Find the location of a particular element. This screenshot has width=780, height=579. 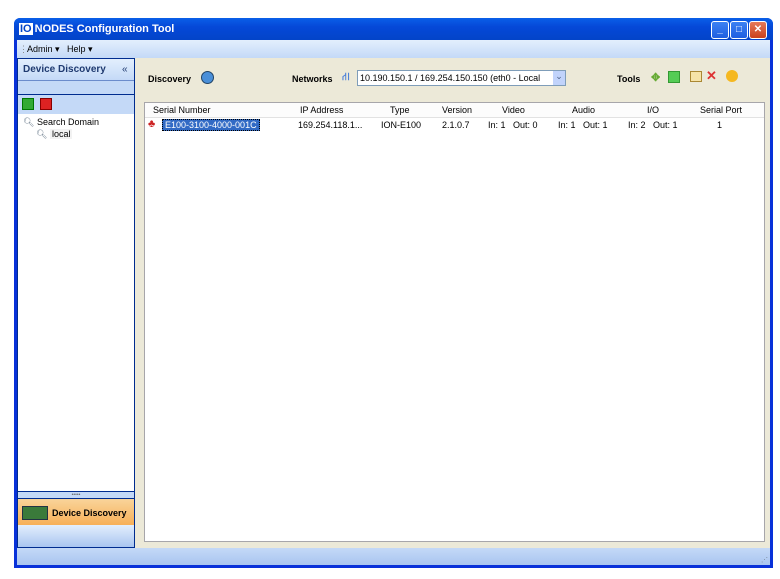

cell-serial: E100-3100-4000-001C is located at coordinates (211, 125).